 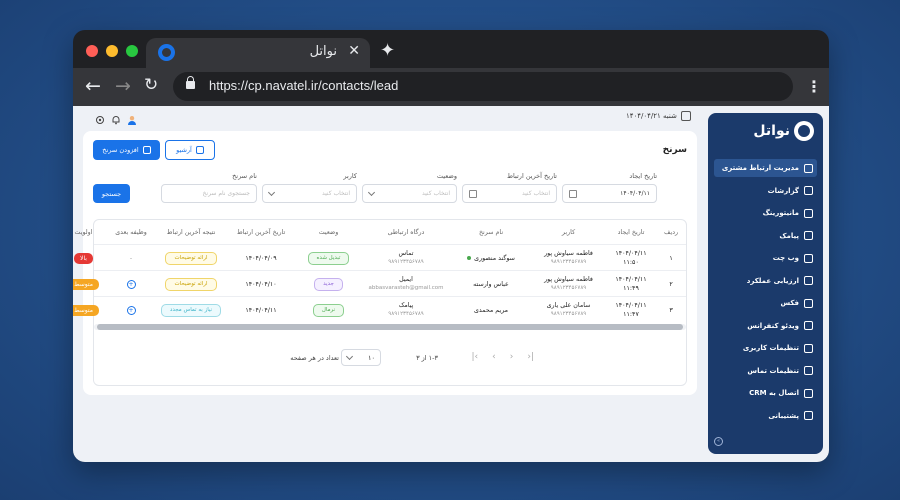 I want to click on sidebar-item-label: پیامک, so click(x=789, y=235).